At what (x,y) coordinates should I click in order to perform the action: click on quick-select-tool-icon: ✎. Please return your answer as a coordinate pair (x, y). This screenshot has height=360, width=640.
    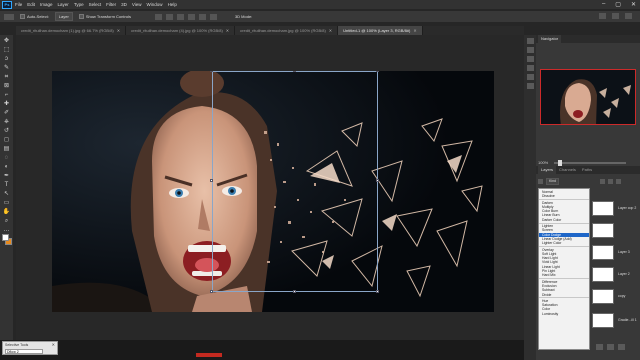
    Looking at the image, I should click on (7, 68).